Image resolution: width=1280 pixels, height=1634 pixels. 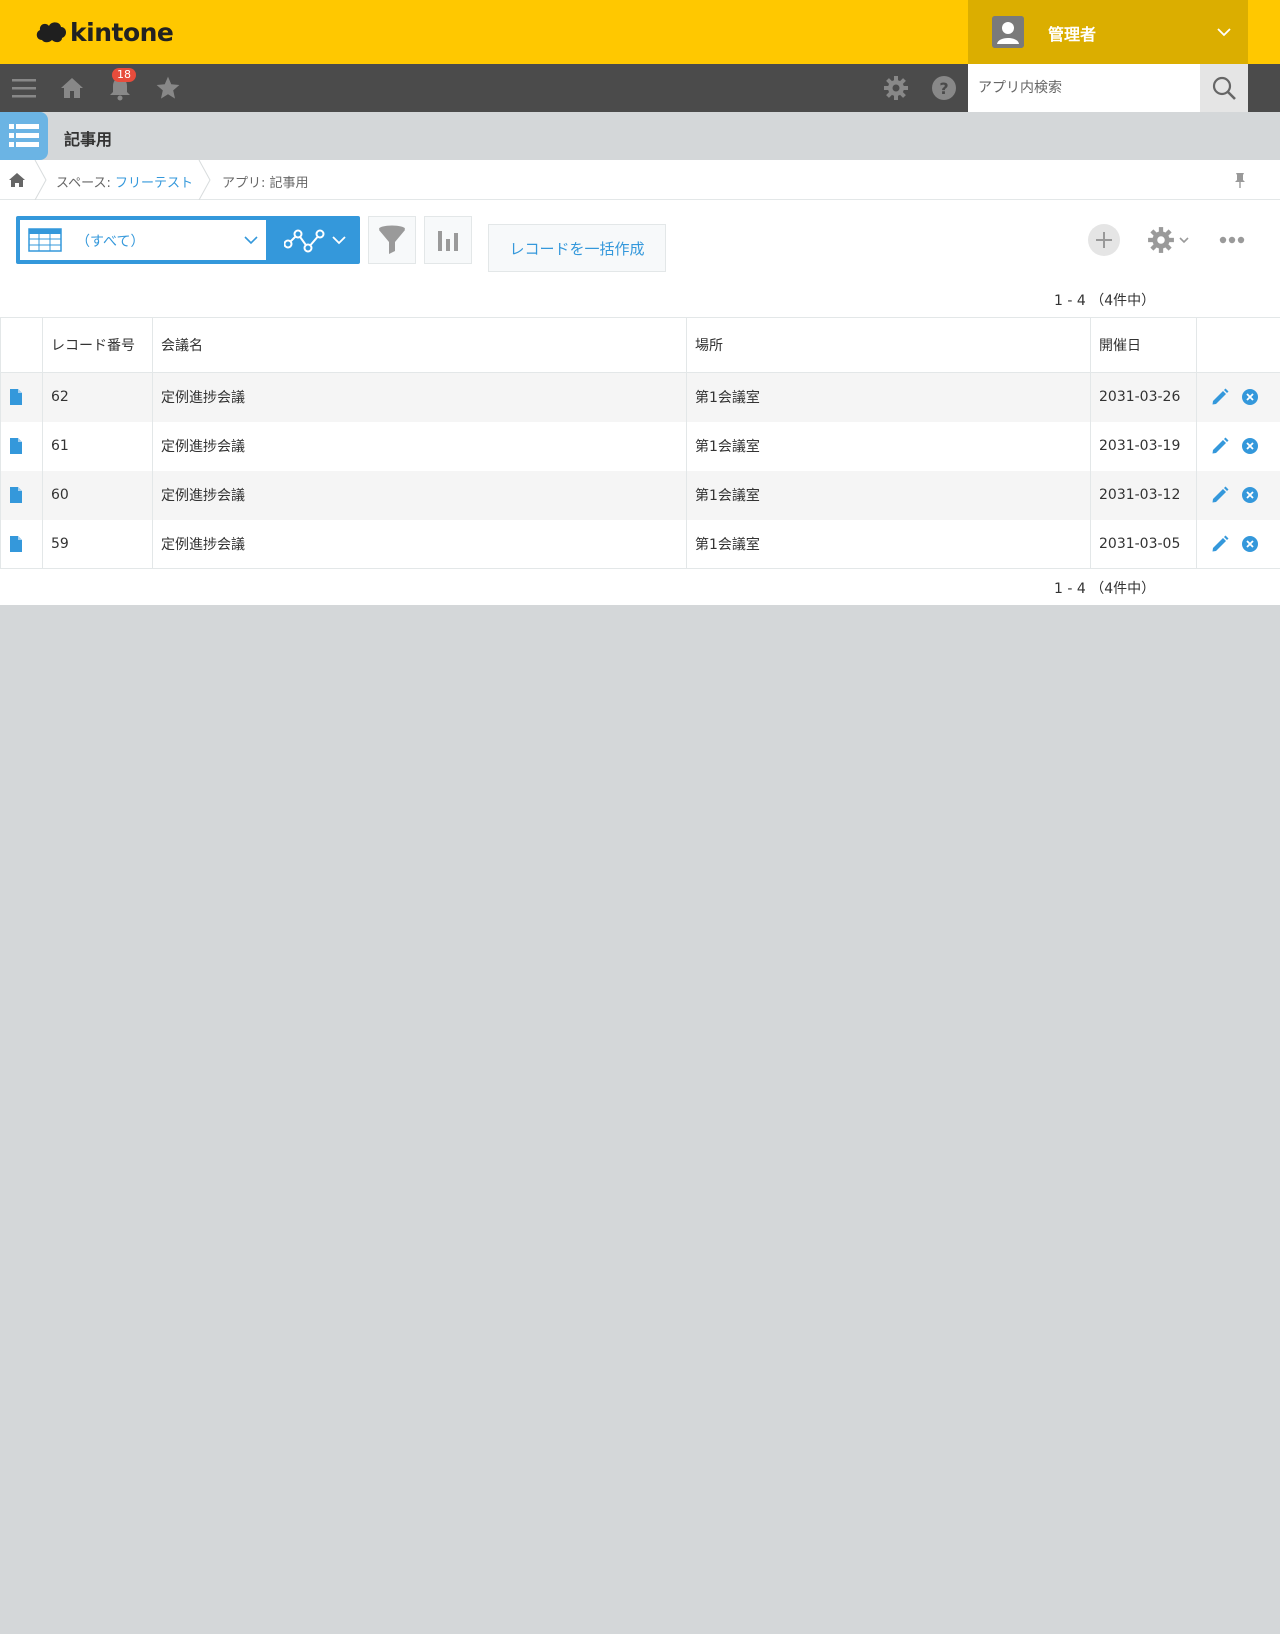 I want to click on chart-icon, so click(x=448, y=241).